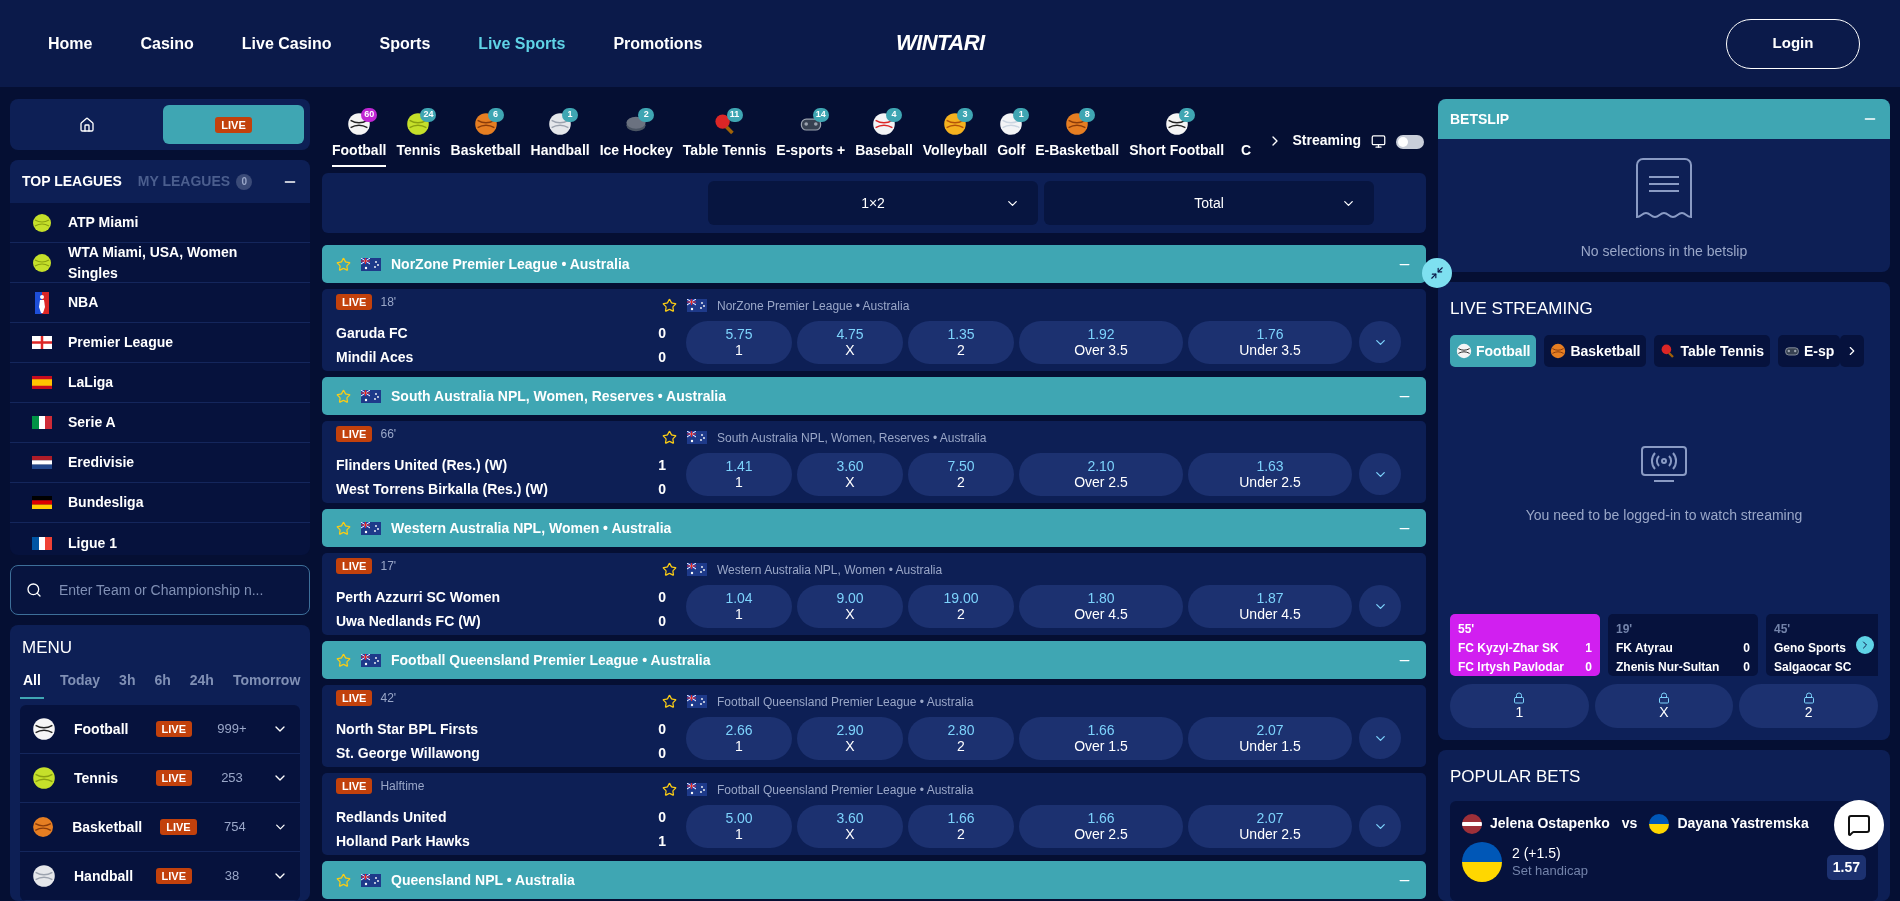  What do you see at coordinates (160, 729) in the screenshot?
I see `sport-menu-item: Football LIVE 999+` at bounding box center [160, 729].